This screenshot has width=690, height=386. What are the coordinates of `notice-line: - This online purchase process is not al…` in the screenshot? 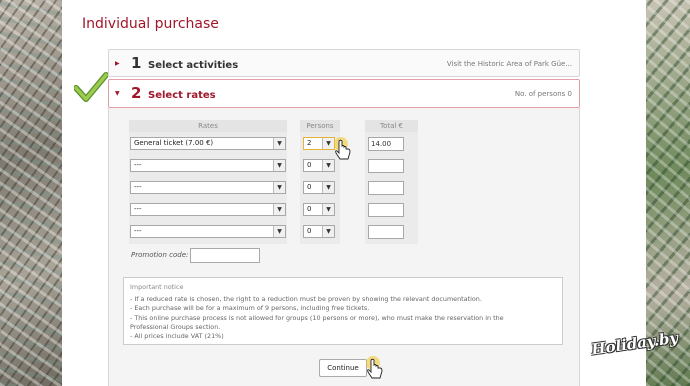 It's located at (317, 317).